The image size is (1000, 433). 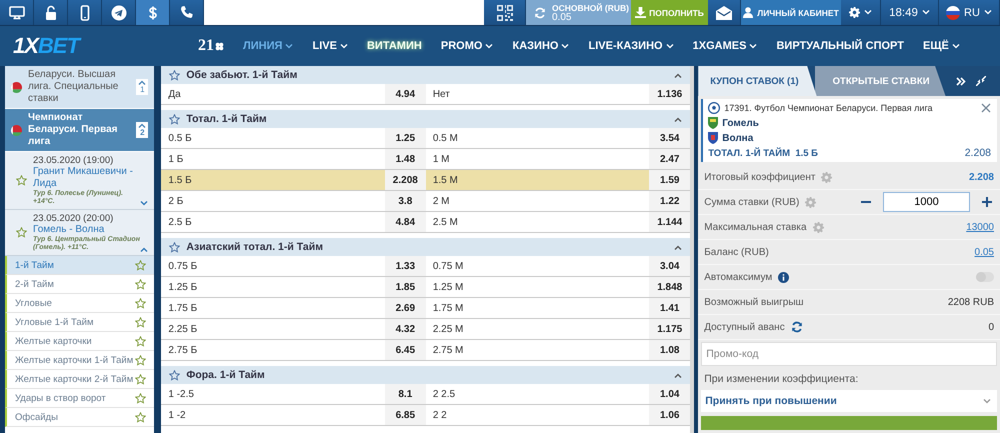 What do you see at coordinates (86, 178) in the screenshot?
I see `match-teams: Гранит Микашевичи - Лида` at bounding box center [86, 178].